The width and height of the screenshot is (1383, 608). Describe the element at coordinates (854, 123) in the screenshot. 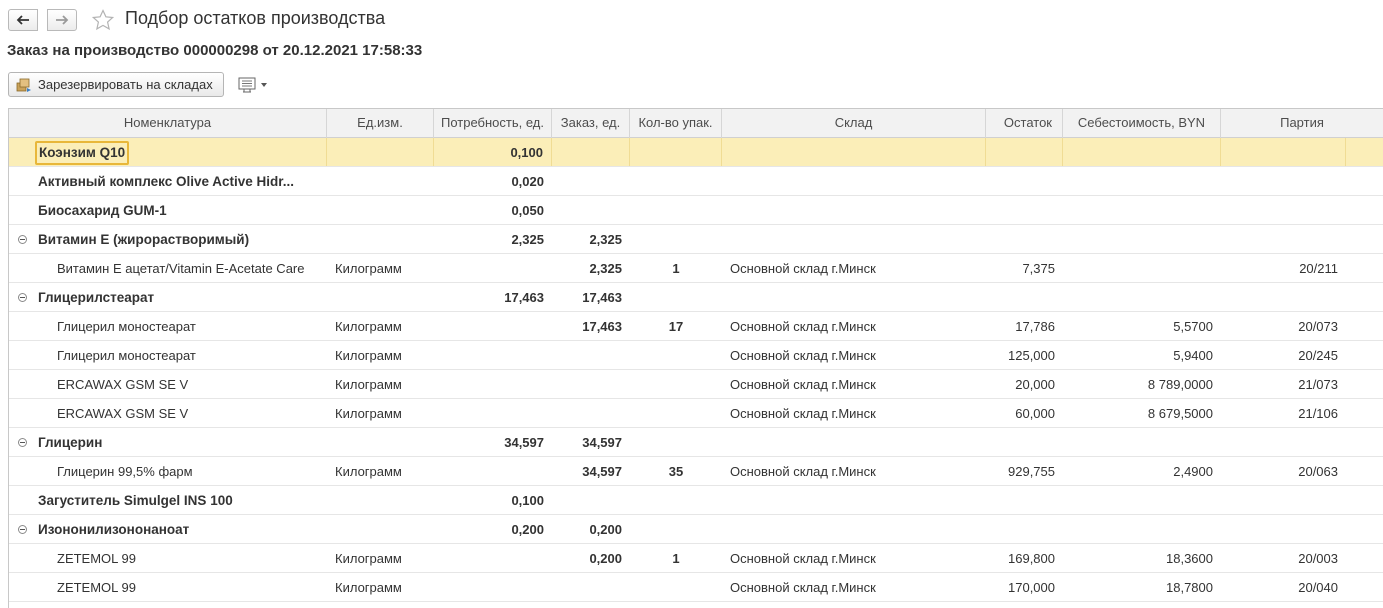

I see `col-warehouse: Склад` at that location.